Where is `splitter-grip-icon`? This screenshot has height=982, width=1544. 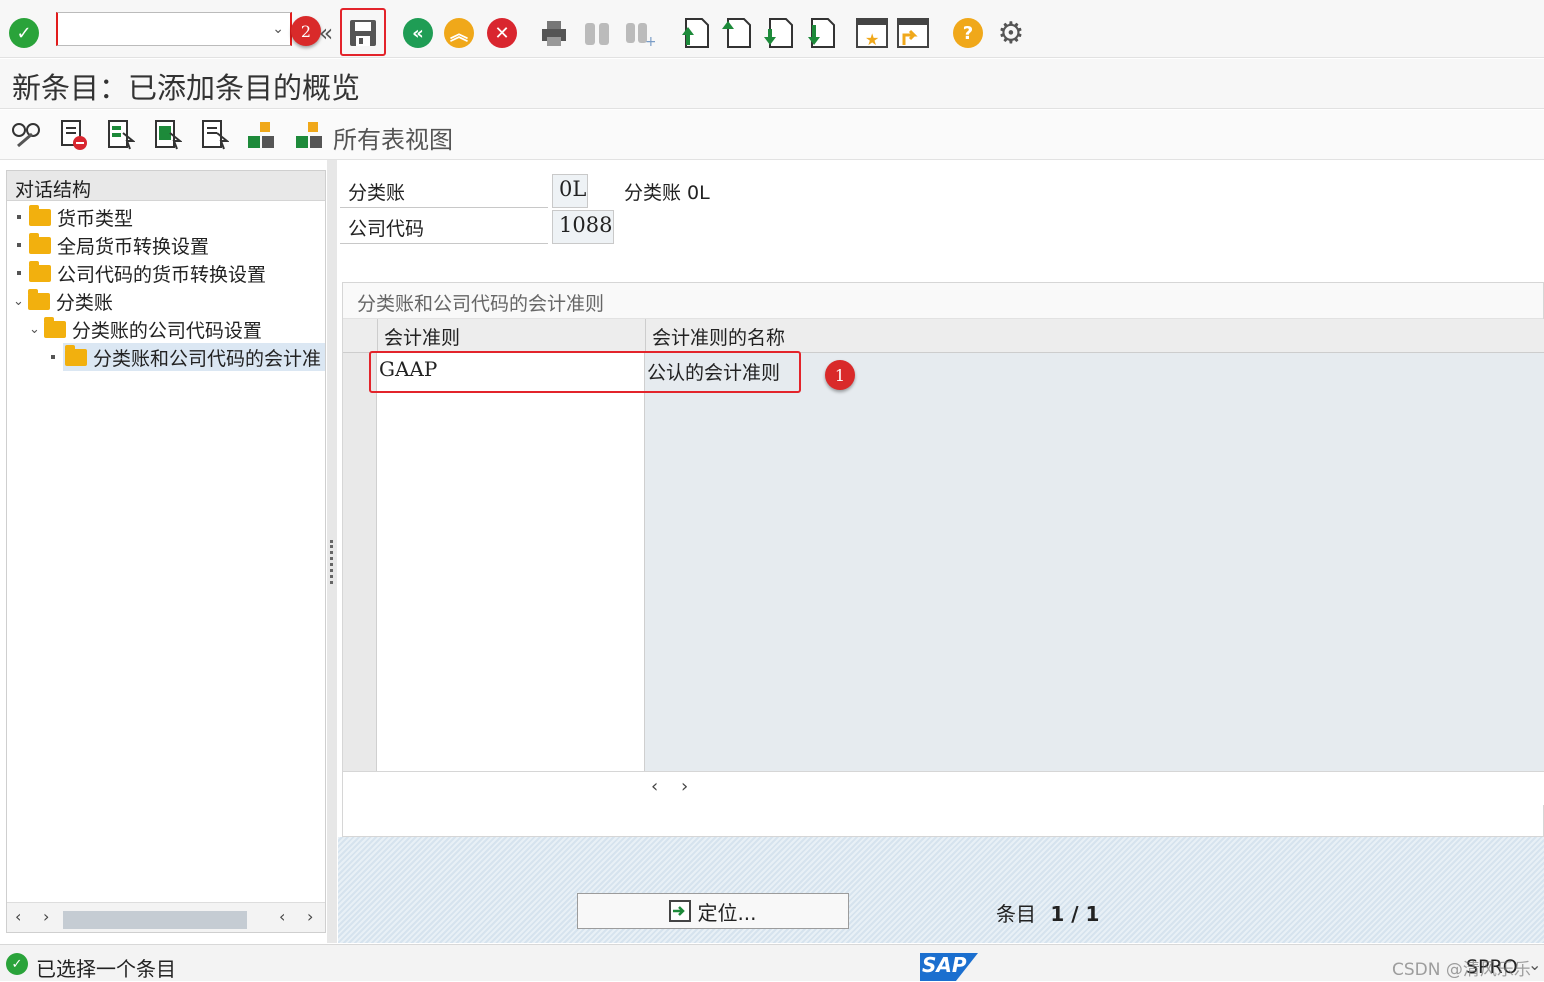 splitter-grip-icon is located at coordinates (332, 562).